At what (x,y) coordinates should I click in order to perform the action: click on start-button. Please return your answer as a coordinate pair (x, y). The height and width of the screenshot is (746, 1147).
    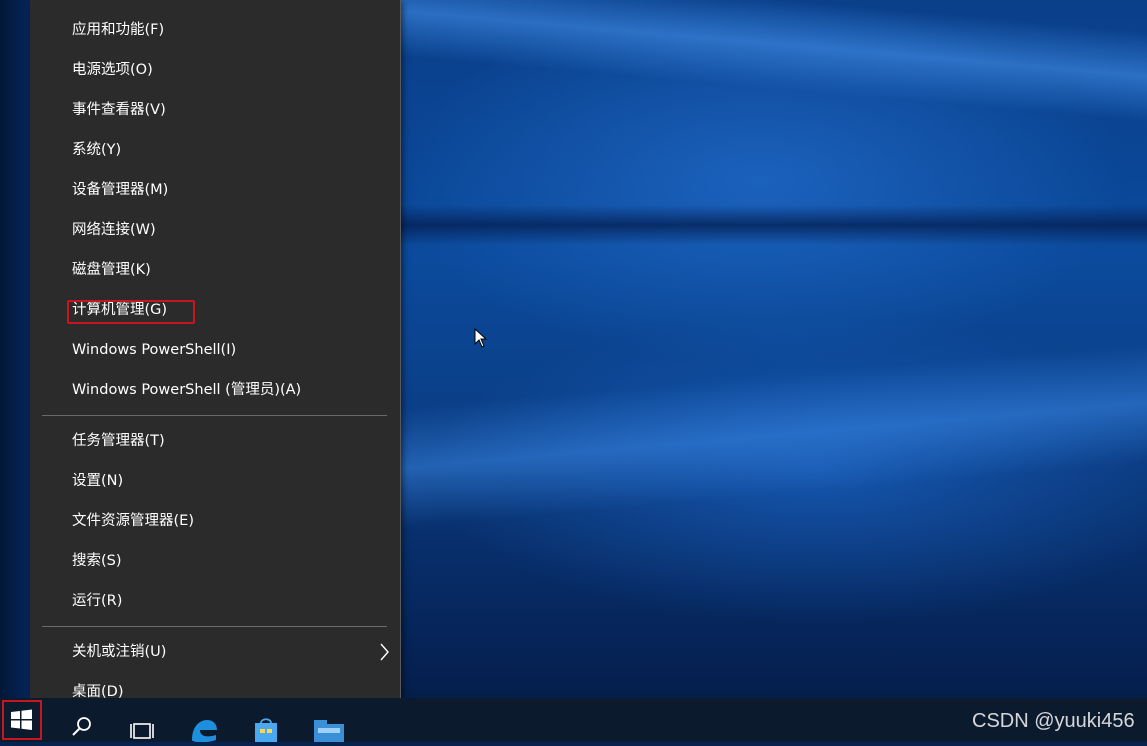
    Looking at the image, I should click on (22, 721).